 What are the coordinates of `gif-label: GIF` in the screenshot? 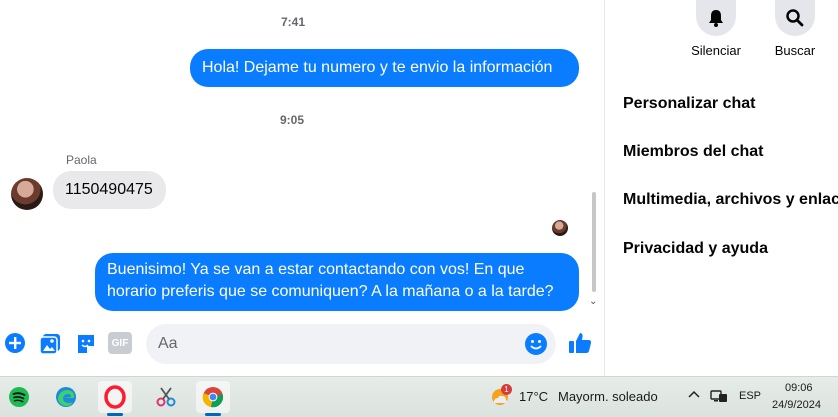 It's located at (120, 343).